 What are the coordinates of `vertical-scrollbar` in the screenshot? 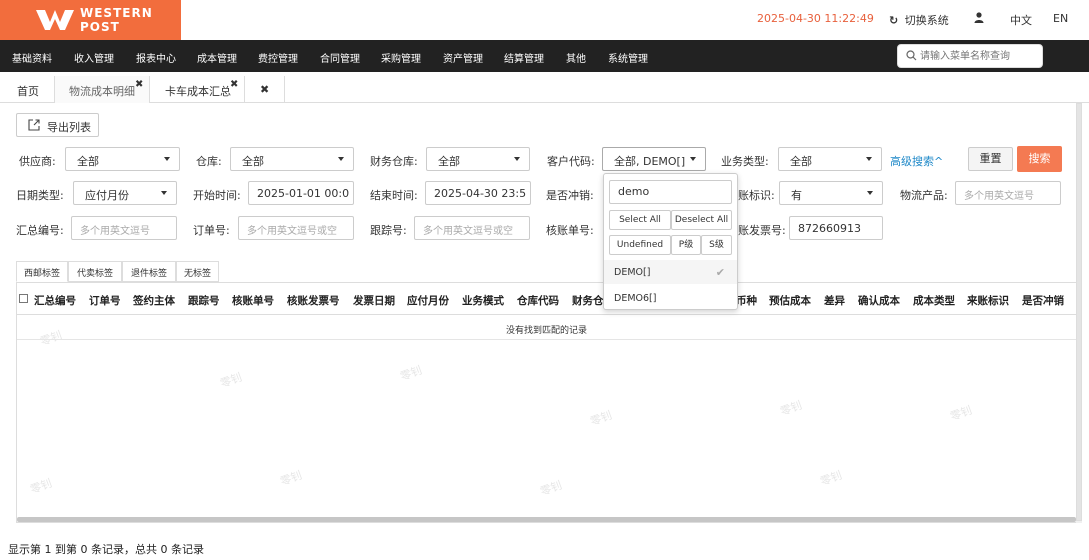 It's located at (1079, 313).